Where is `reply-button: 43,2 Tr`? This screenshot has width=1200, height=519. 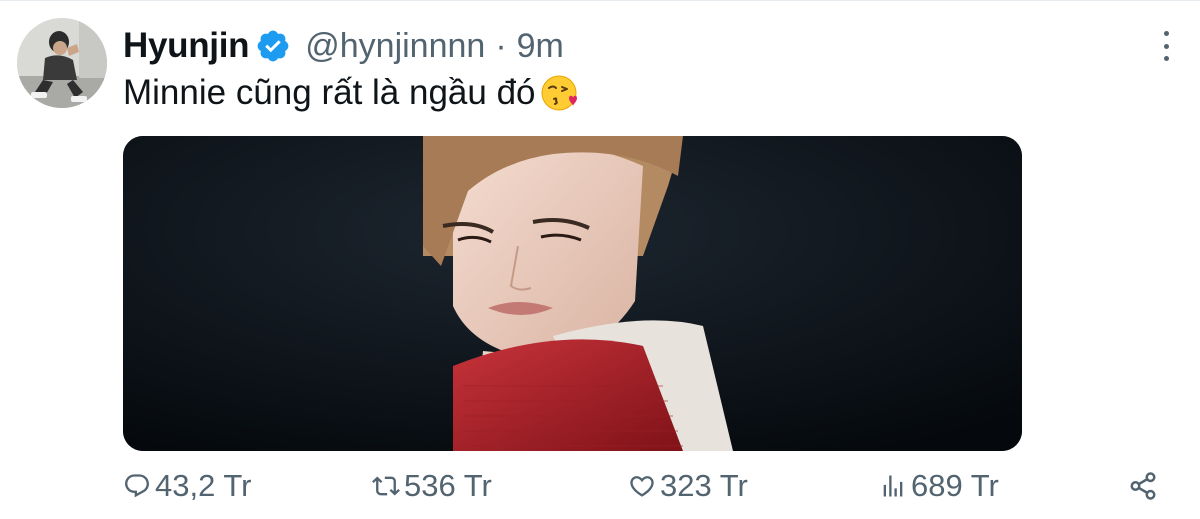
reply-button: 43,2 Tr is located at coordinates (187, 486).